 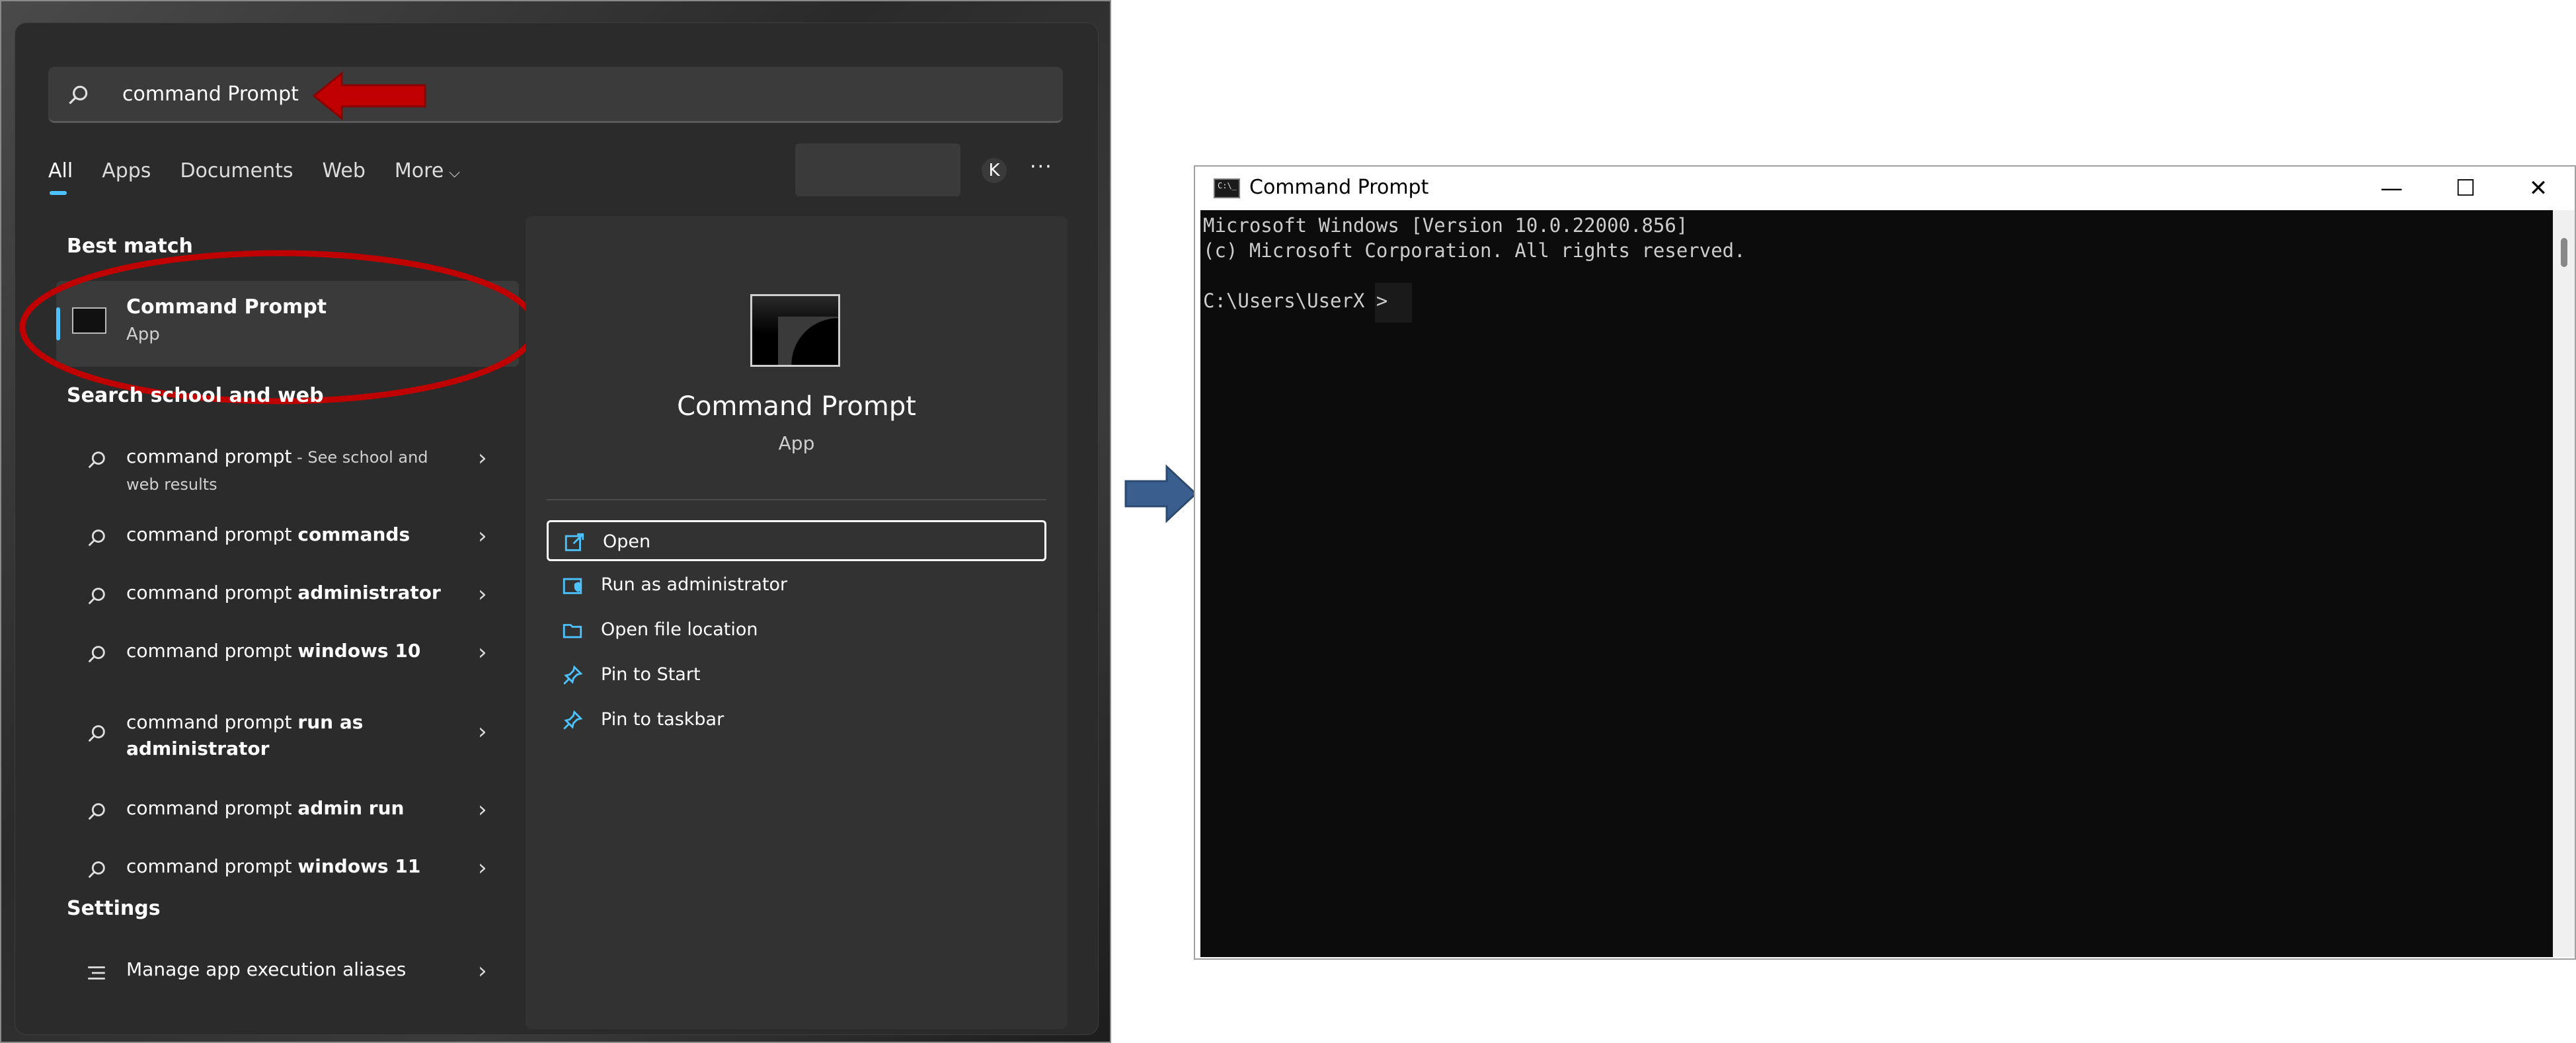 I want to click on pin-to-start-label: Pin to Start, so click(x=651, y=674).